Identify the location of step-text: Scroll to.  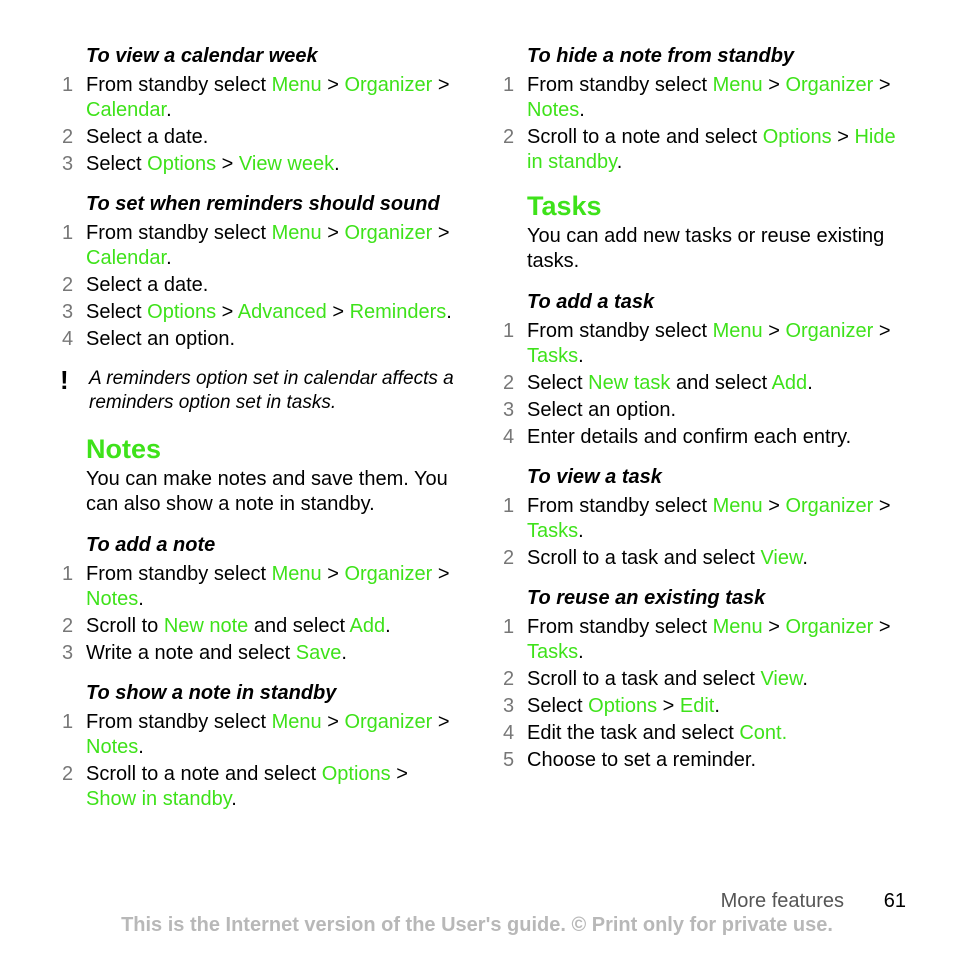
(125, 626).